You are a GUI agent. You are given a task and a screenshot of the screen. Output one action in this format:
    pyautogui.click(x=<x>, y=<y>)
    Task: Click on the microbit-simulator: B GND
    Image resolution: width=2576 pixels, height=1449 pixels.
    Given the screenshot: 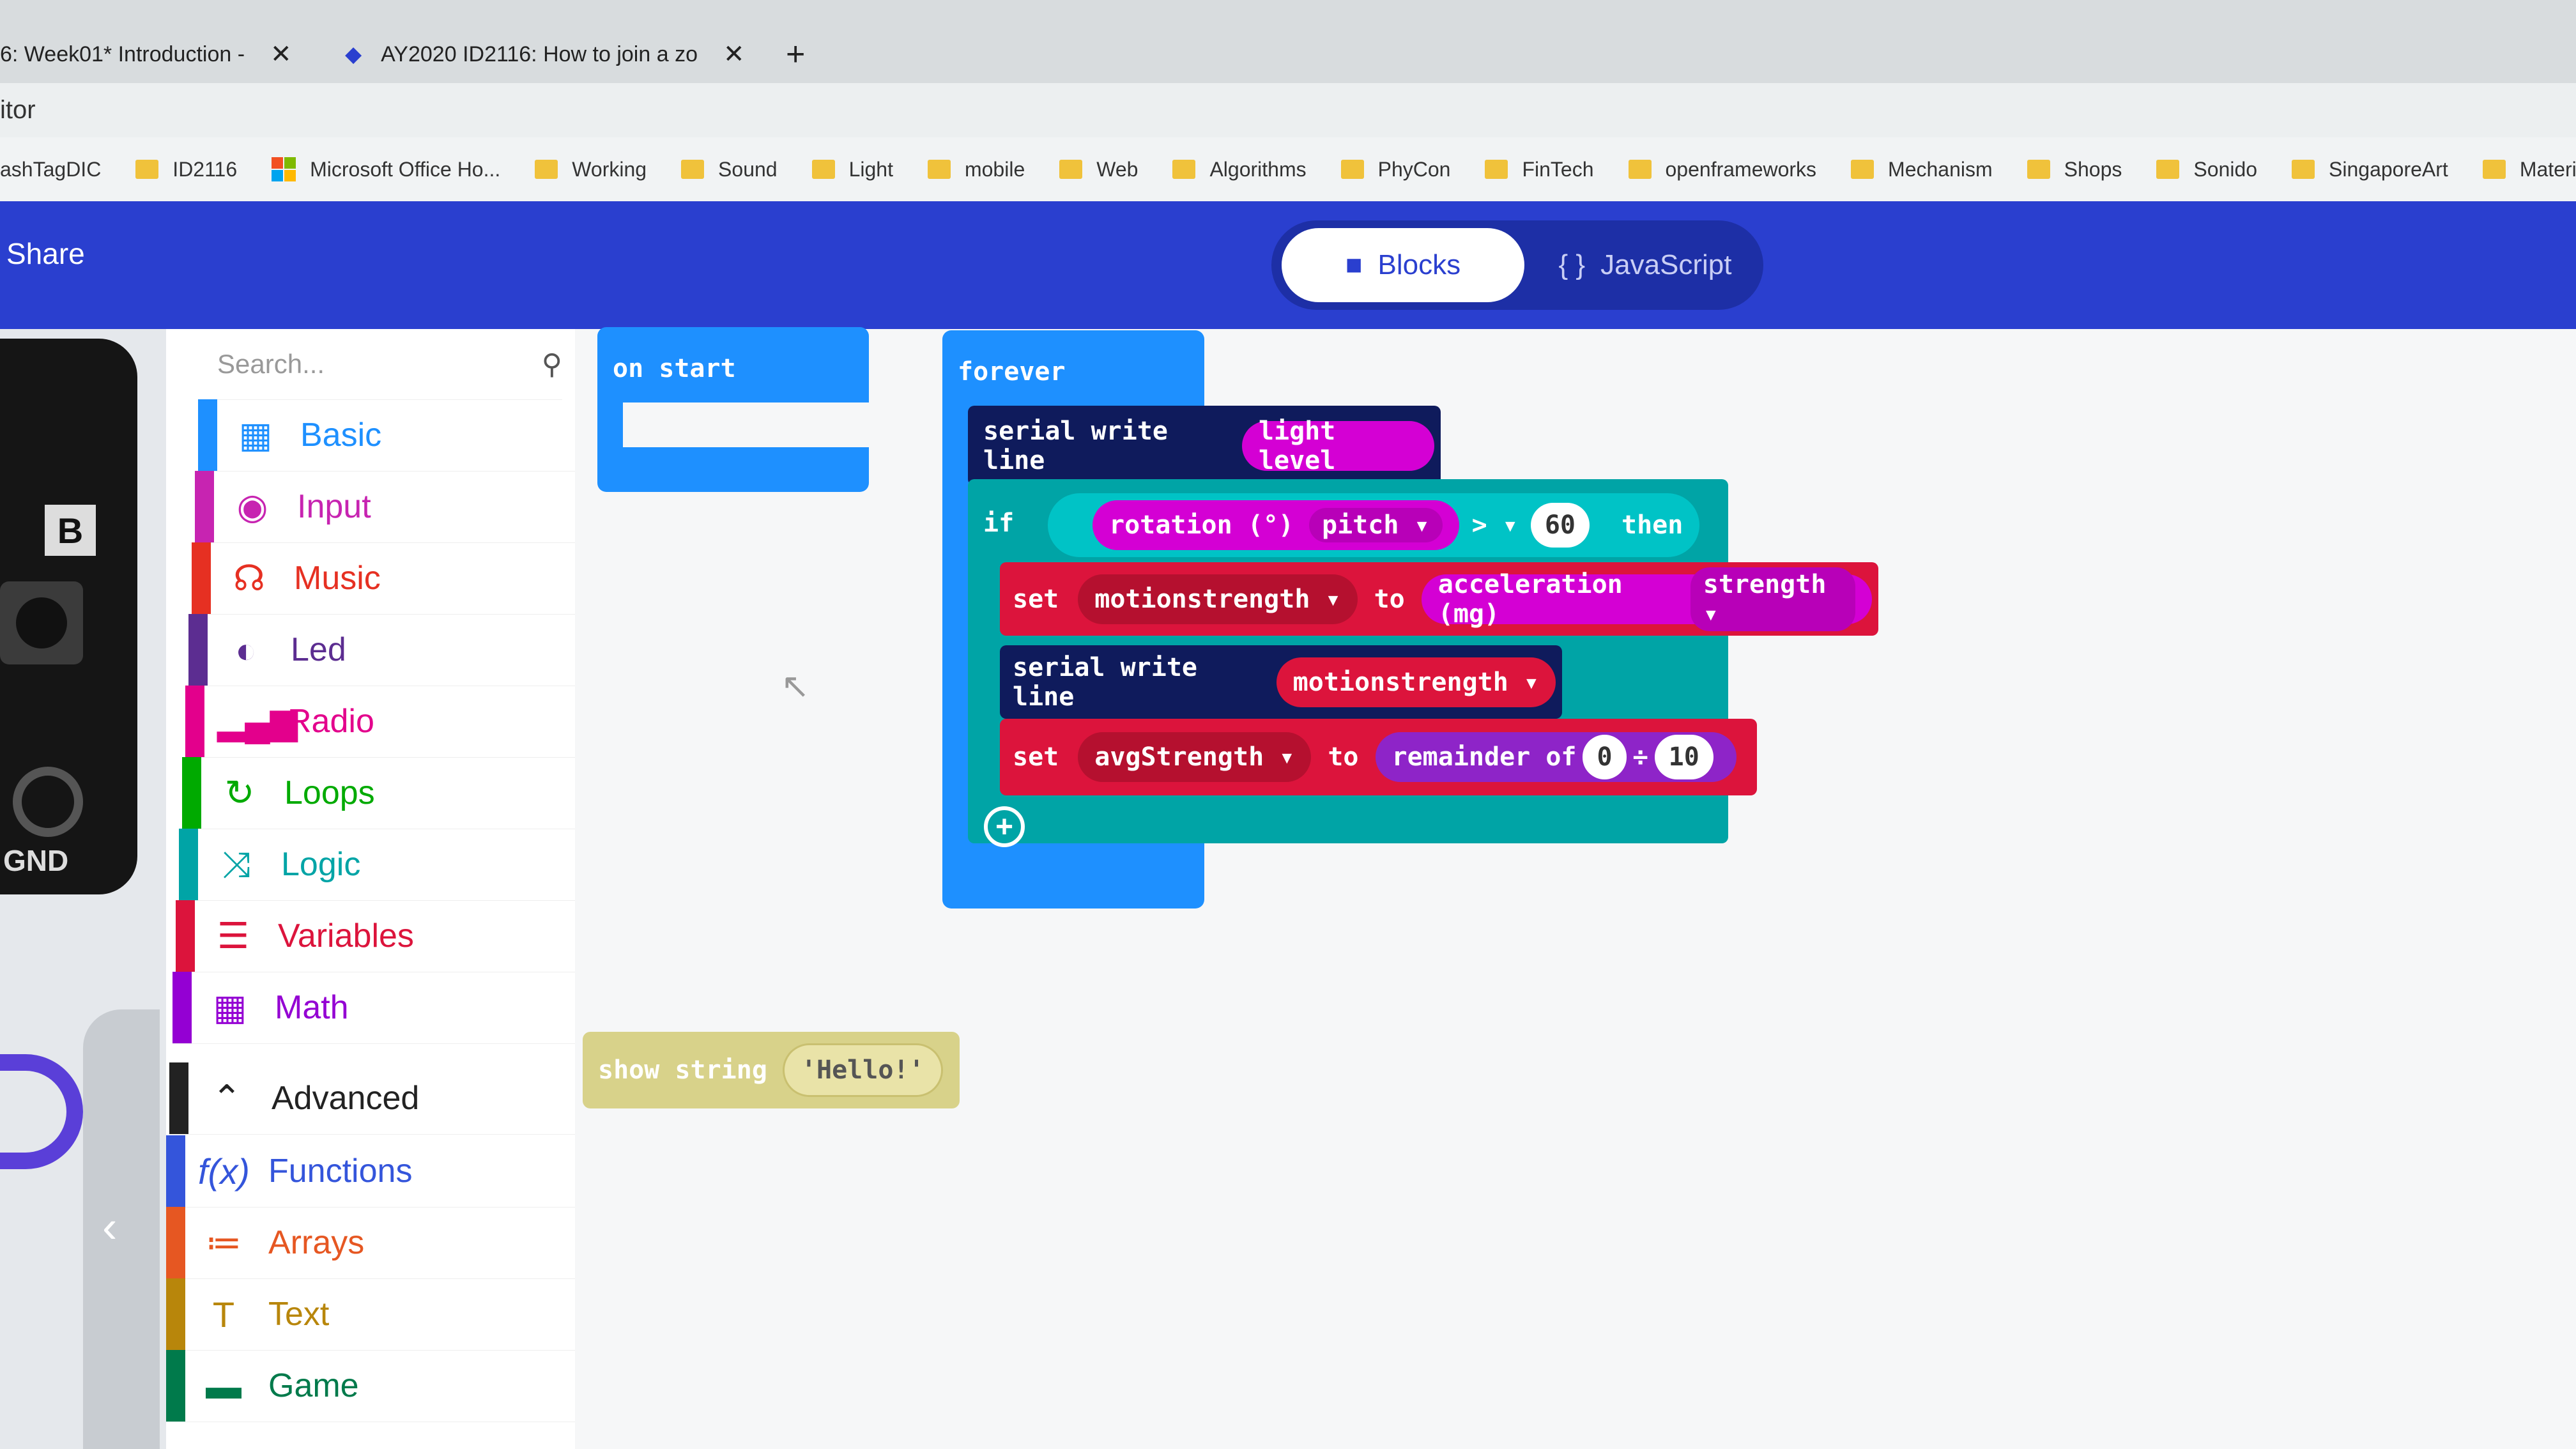 What is the action you would take?
    pyautogui.click(x=68, y=616)
    